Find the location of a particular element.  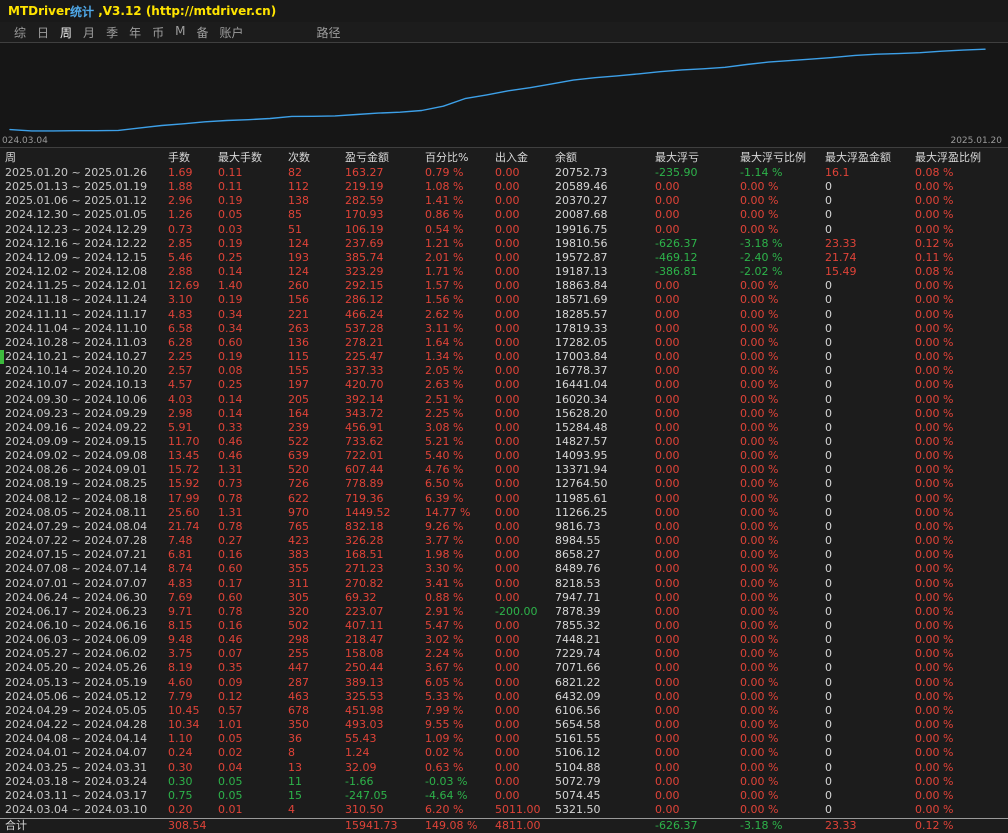

cell-week-period: 2024.04.22 ~ 2024.04.28 is located at coordinates (76, 725).